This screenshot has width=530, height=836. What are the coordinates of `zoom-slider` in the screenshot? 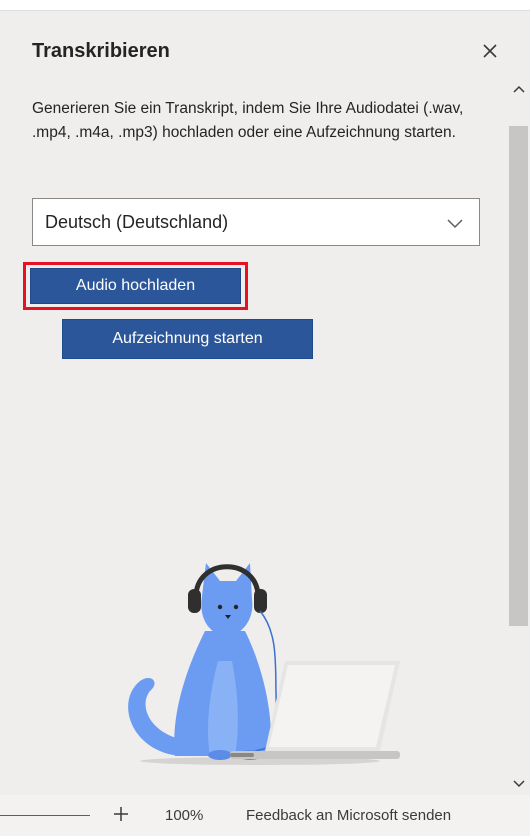 It's located at (45, 815).